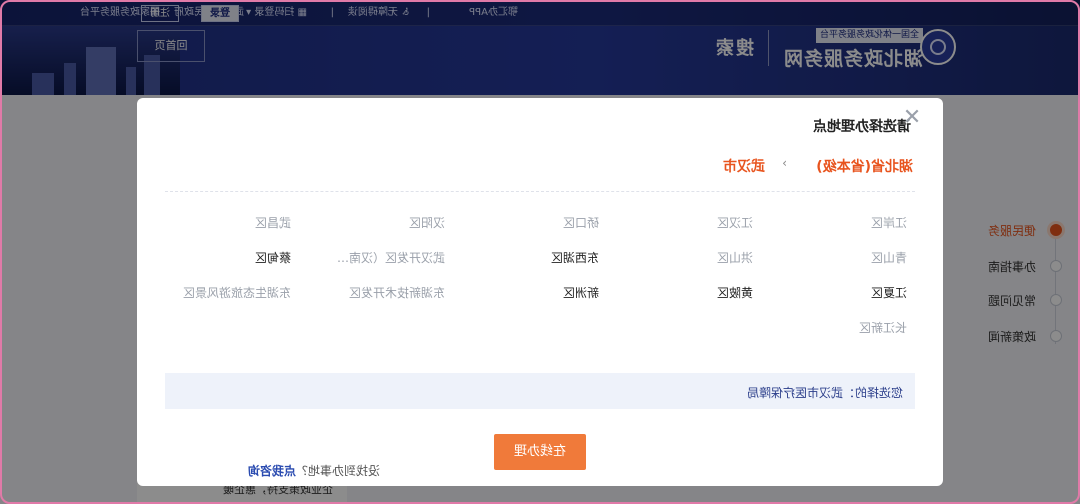 The image size is (1080, 504). What do you see at coordinates (540, 452) in the screenshot?
I see `online-apply-button: 在线办理` at bounding box center [540, 452].